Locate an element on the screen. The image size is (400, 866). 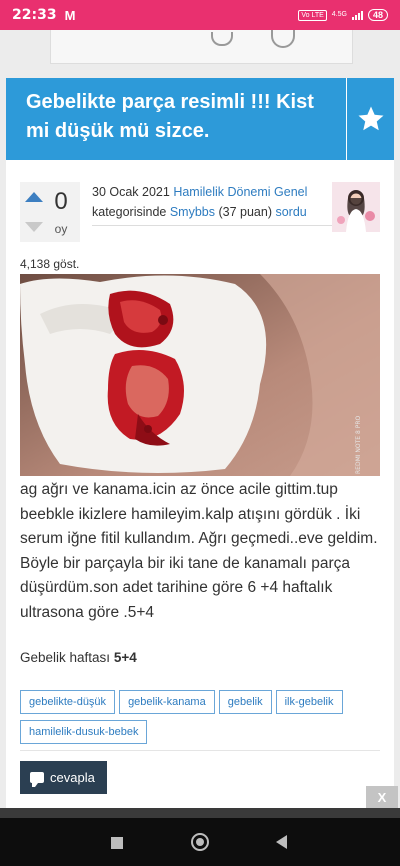
avatar is located at coordinates (356, 207).